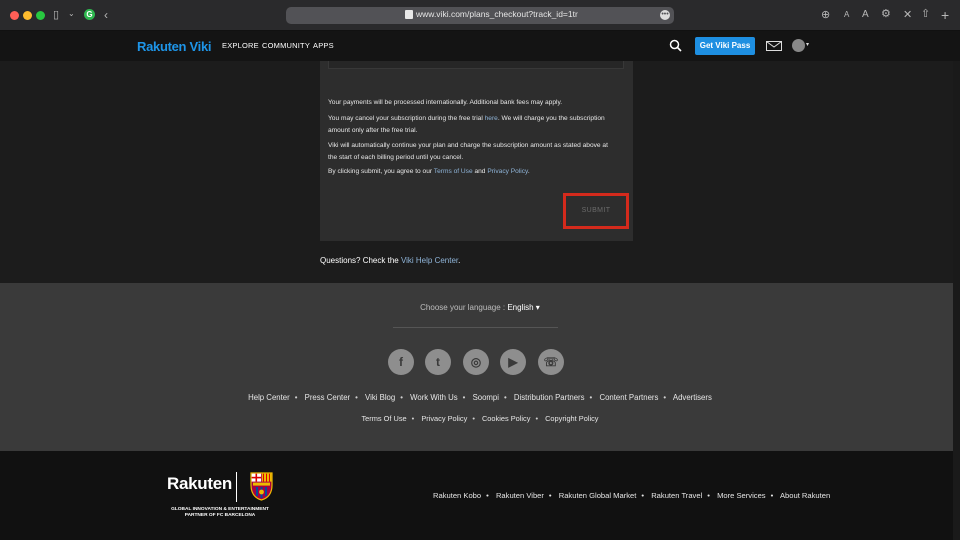 Image resolution: width=960 pixels, height=540 pixels. I want to click on language-selector: Choose your language : English ▾, so click(480, 307).